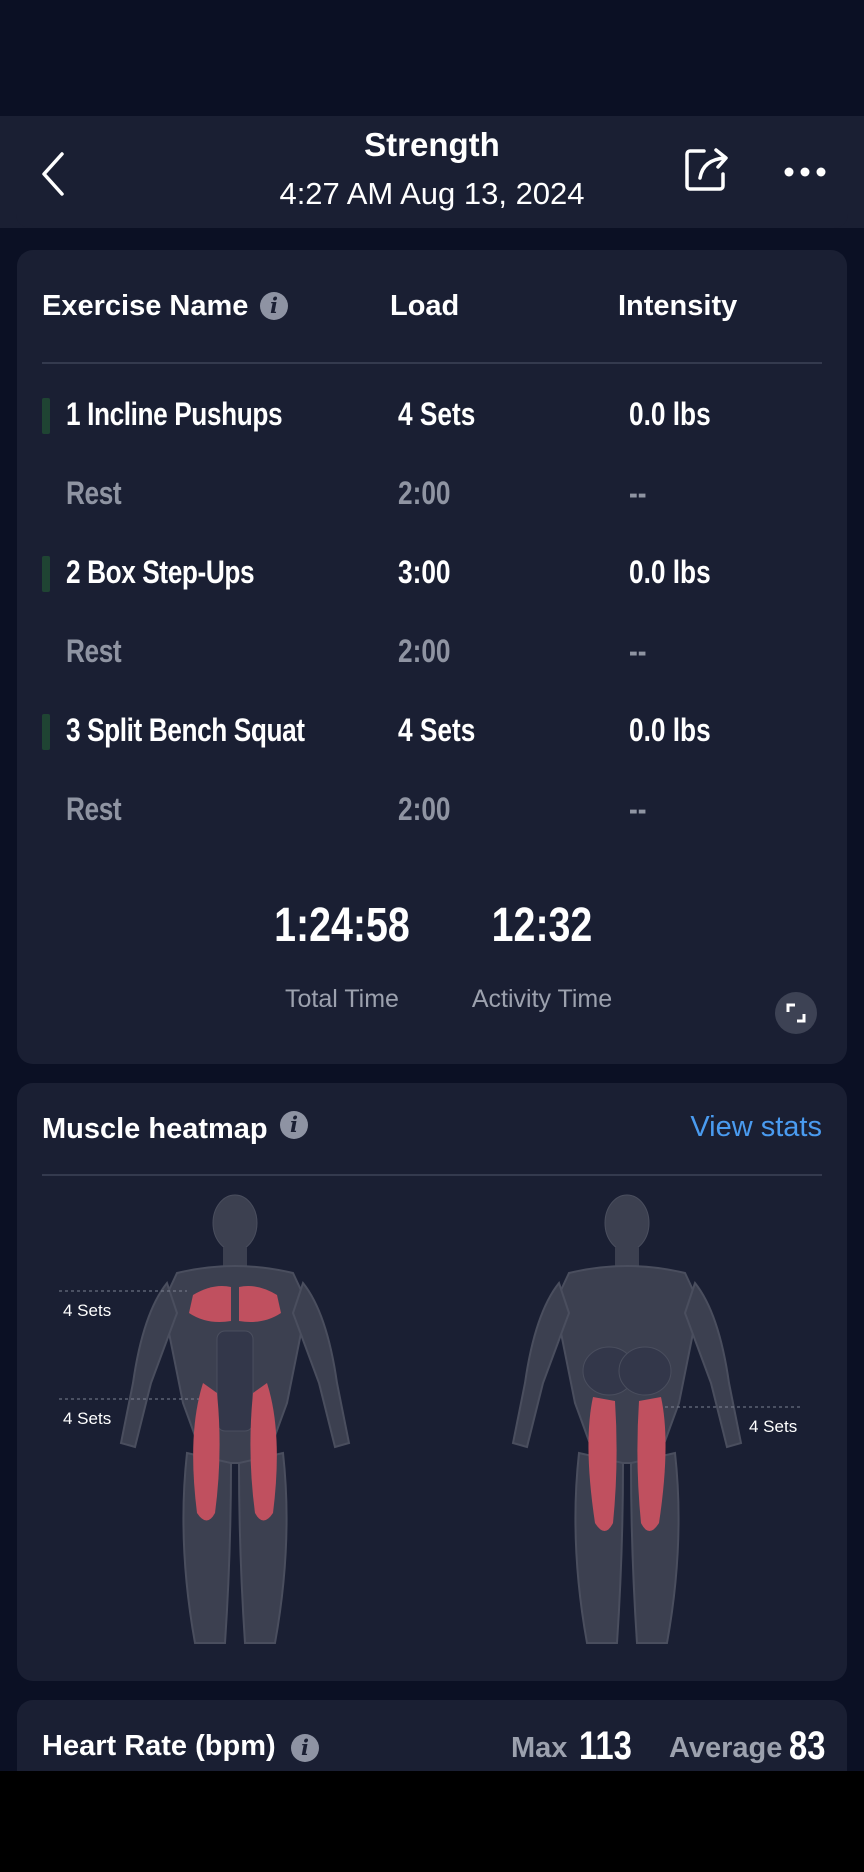 The width and height of the screenshot is (864, 1872). Describe the element at coordinates (425, 306) in the screenshot. I see `col-load: Load` at that location.